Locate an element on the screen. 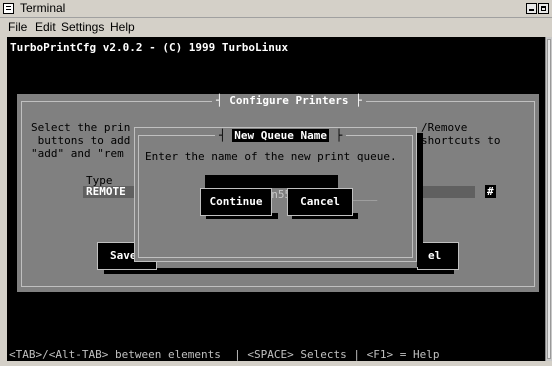 Image resolution: width=552 pixels, height=366 pixels. queue-dialog-title: ┤ New Queue Name ├ is located at coordinates (281, 136).